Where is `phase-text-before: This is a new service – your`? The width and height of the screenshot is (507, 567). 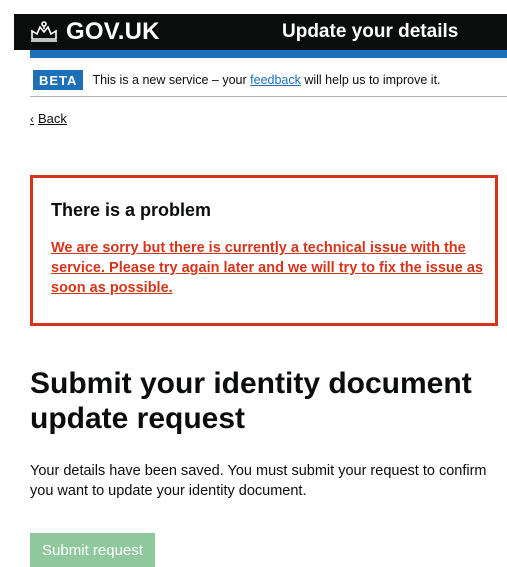 phase-text-before: This is a new service – your is located at coordinates (171, 80).